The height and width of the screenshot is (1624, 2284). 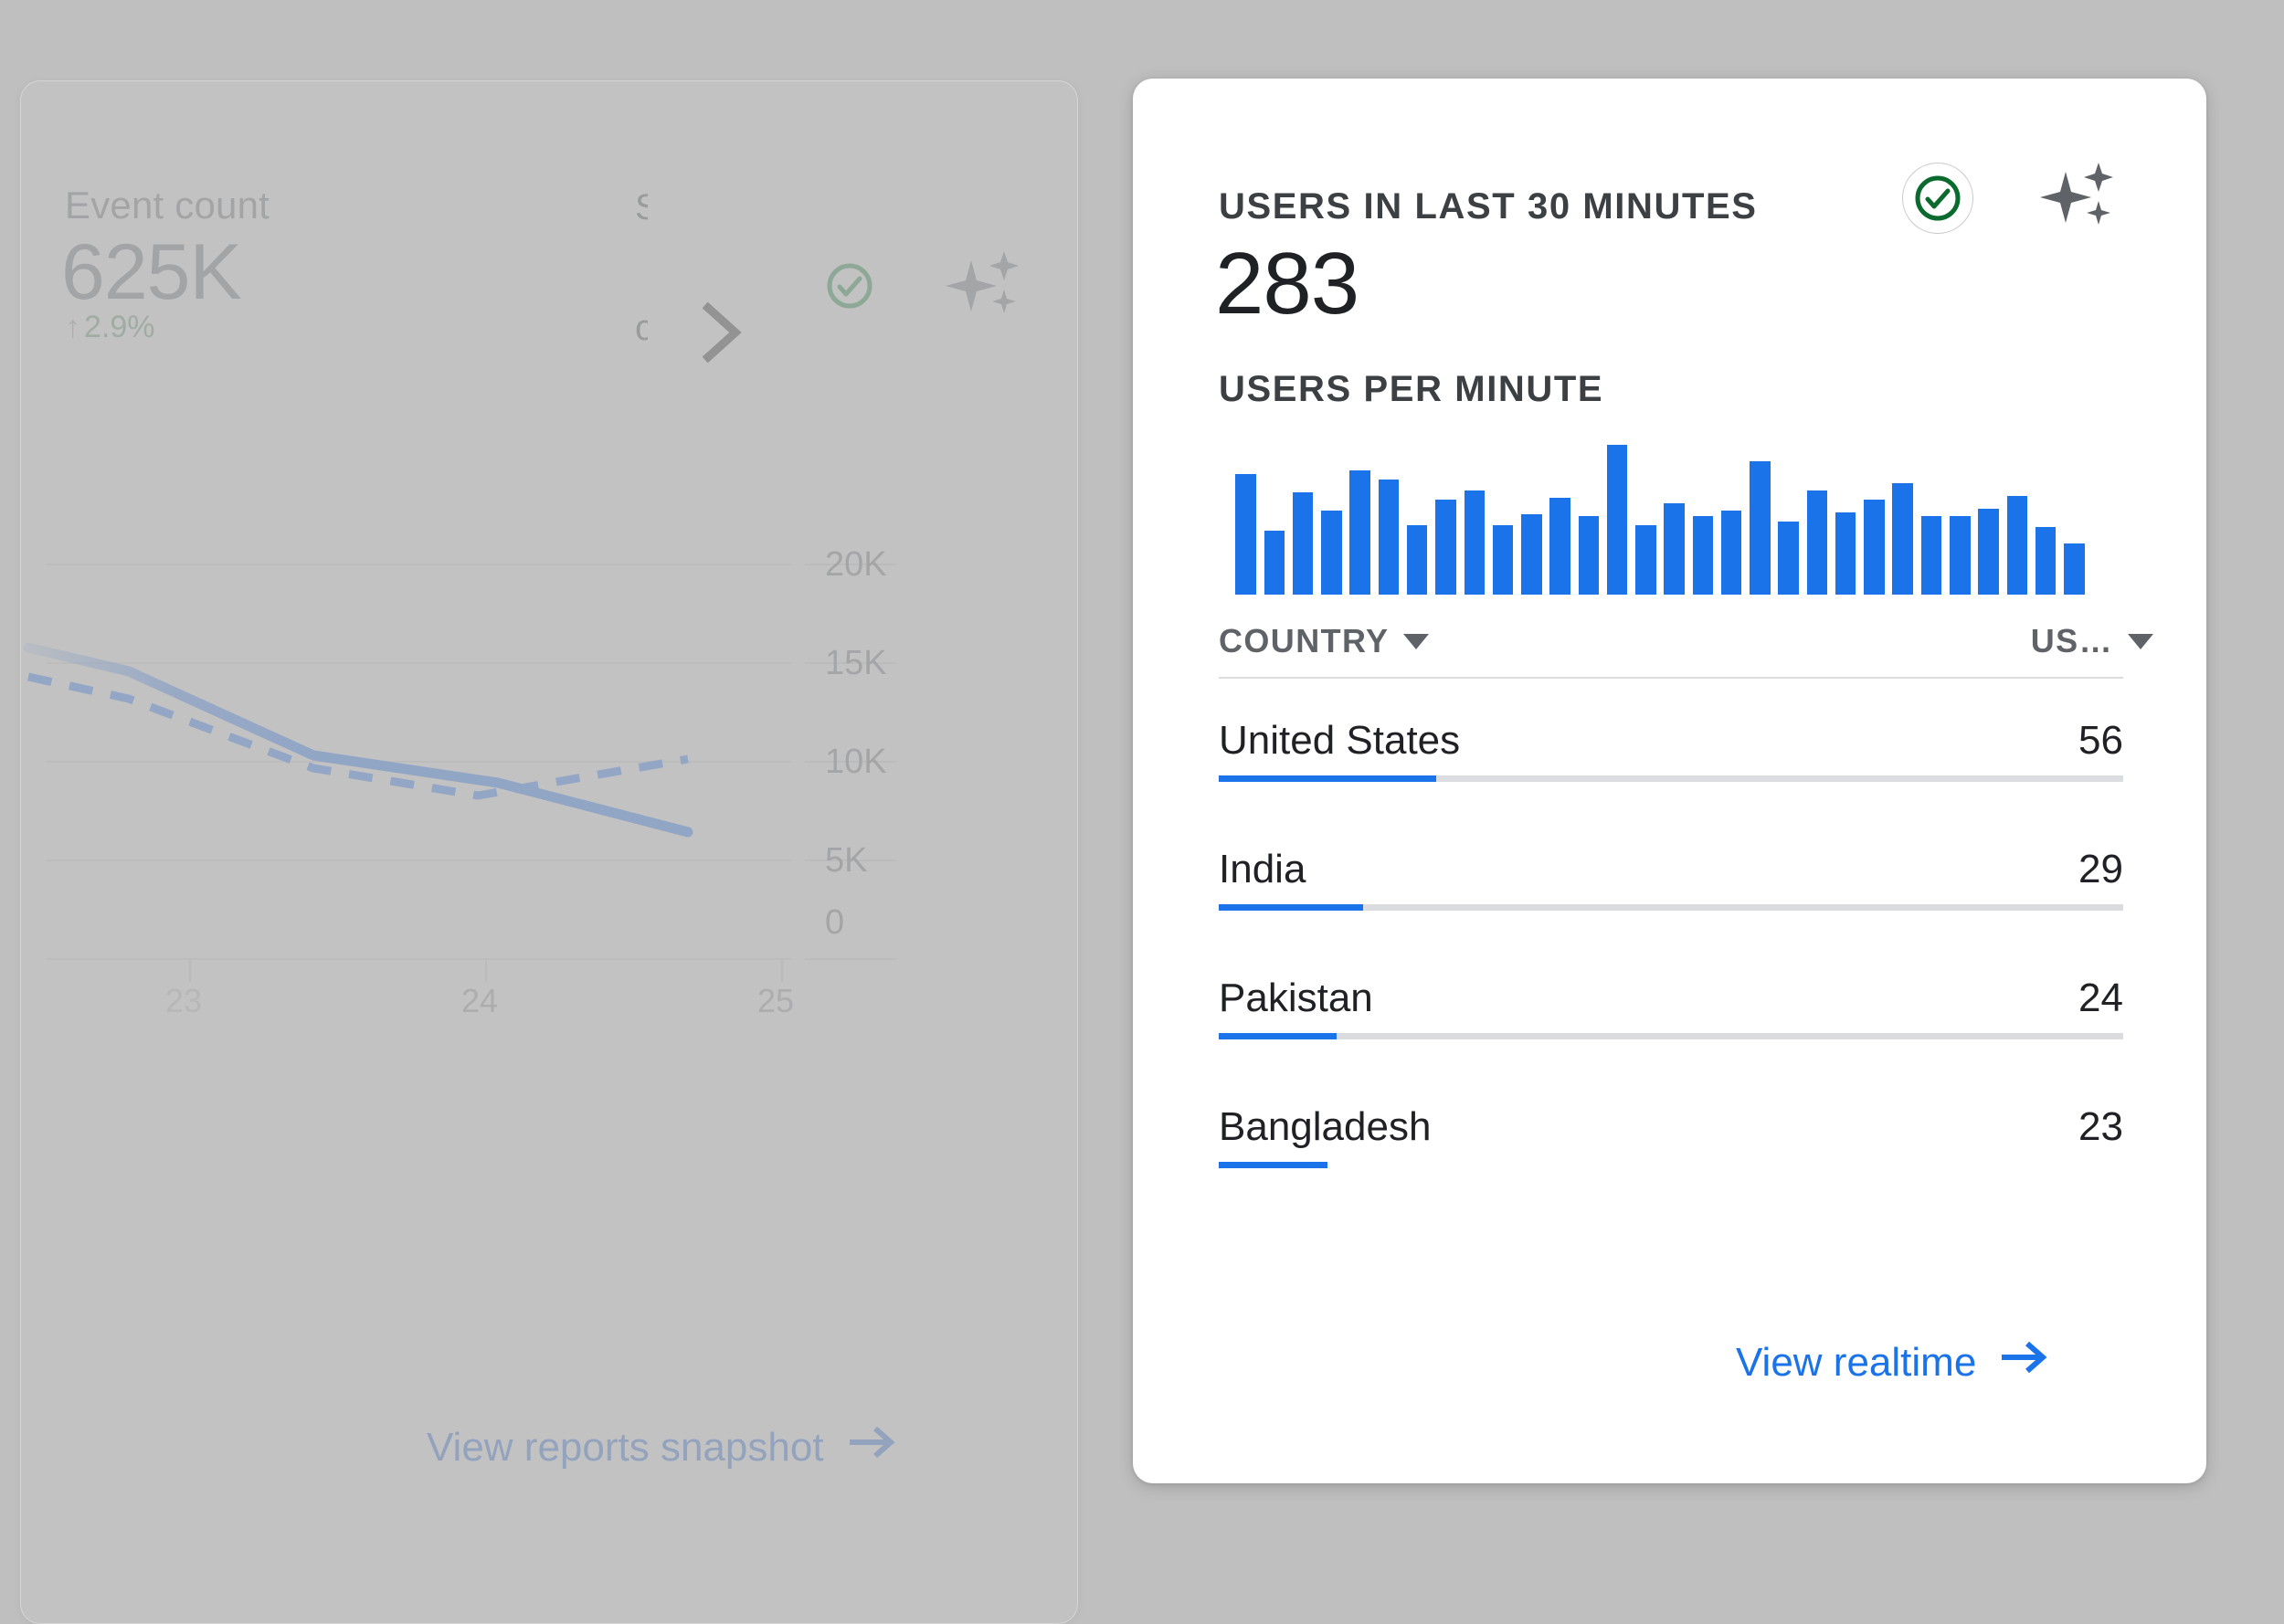 What do you see at coordinates (1262, 869) in the screenshot?
I see `country-name: India` at bounding box center [1262, 869].